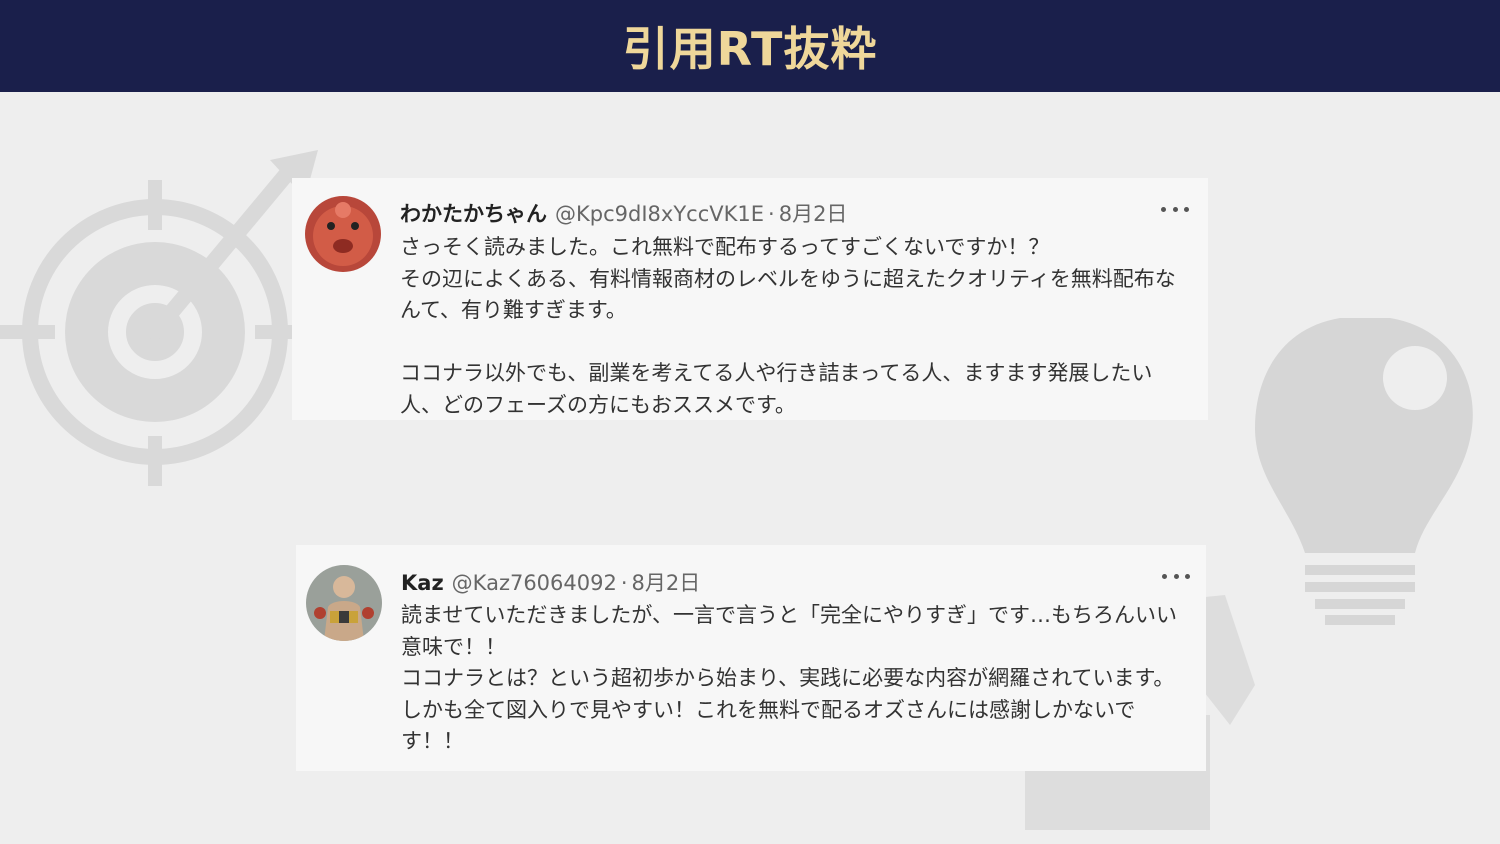  I want to click on user-name: Kaz, so click(422, 583).